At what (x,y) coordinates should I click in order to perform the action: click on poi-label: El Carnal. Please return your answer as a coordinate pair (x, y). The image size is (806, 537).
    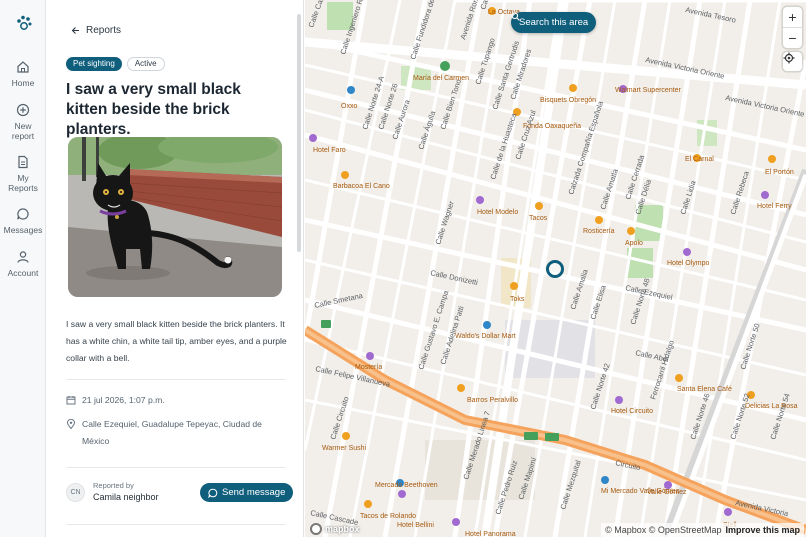
    Looking at the image, I should click on (699, 159).